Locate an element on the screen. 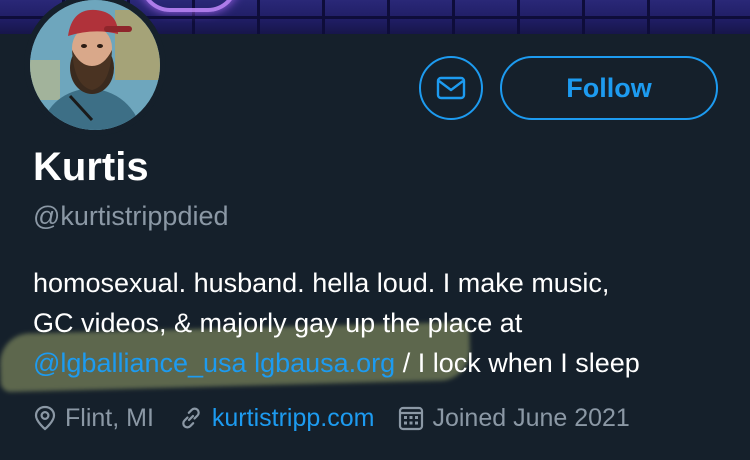 The image size is (750, 460). location-pin-icon is located at coordinates (45, 418).